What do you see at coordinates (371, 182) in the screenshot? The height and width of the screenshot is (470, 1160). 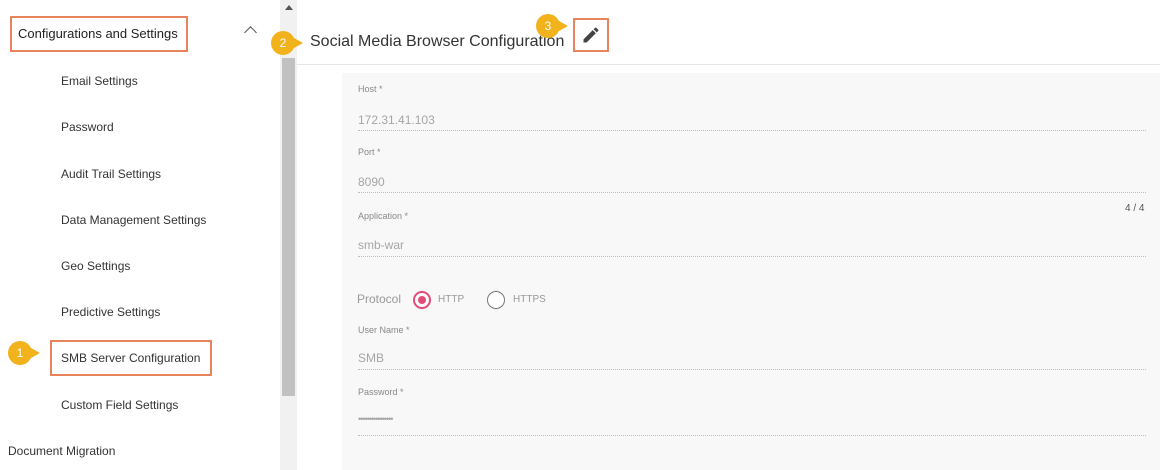 I see `port-field: 8090` at bounding box center [371, 182].